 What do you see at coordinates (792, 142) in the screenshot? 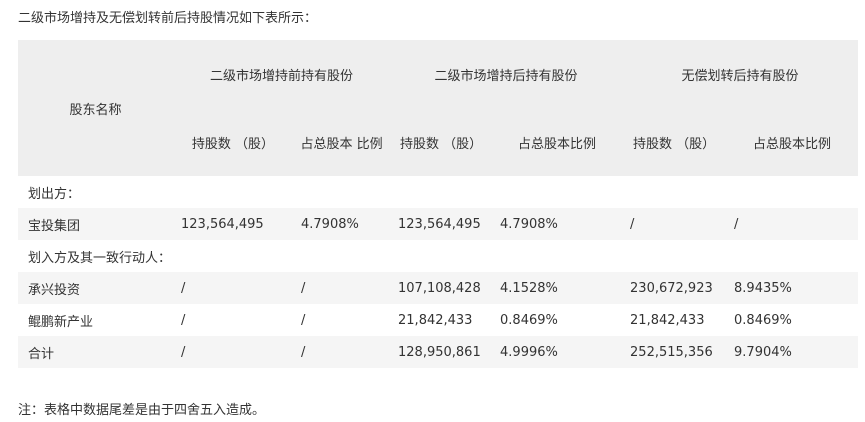
I see `header-ratio-transfer: 占总股本比例` at bounding box center [792, 142].